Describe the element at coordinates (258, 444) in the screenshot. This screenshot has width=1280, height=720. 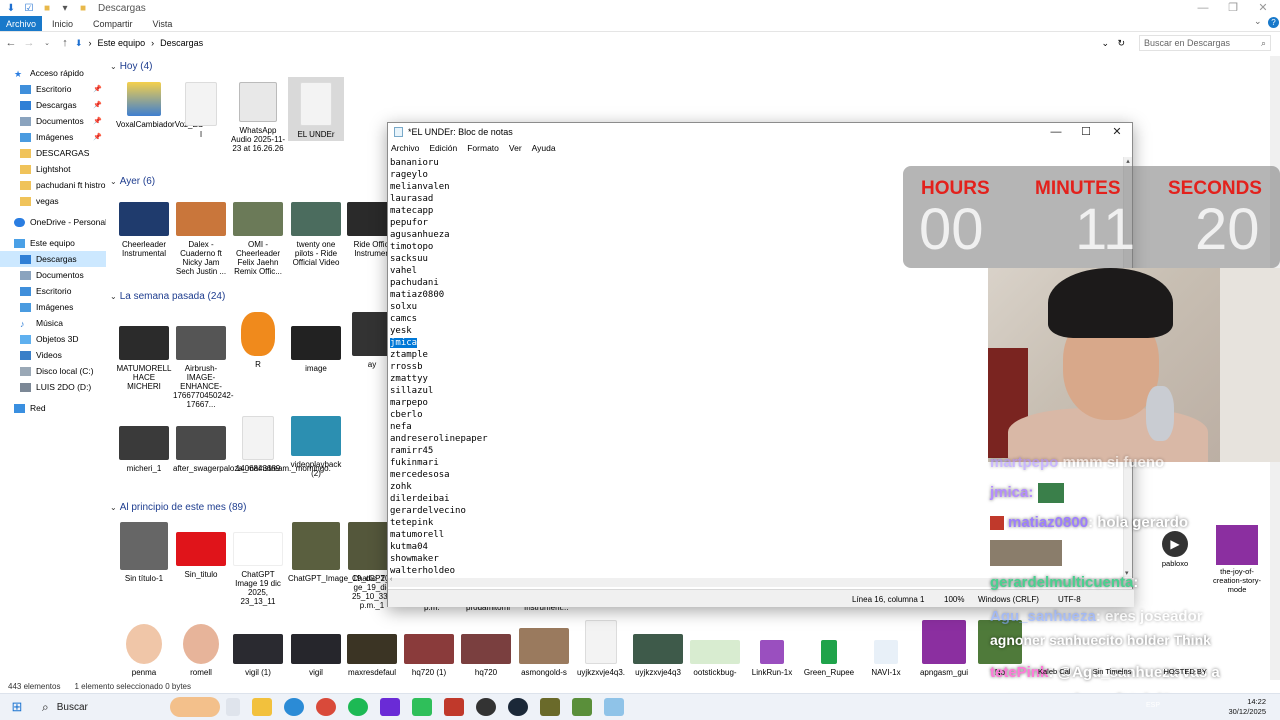
I see `file-item: 1406843689` at that location.